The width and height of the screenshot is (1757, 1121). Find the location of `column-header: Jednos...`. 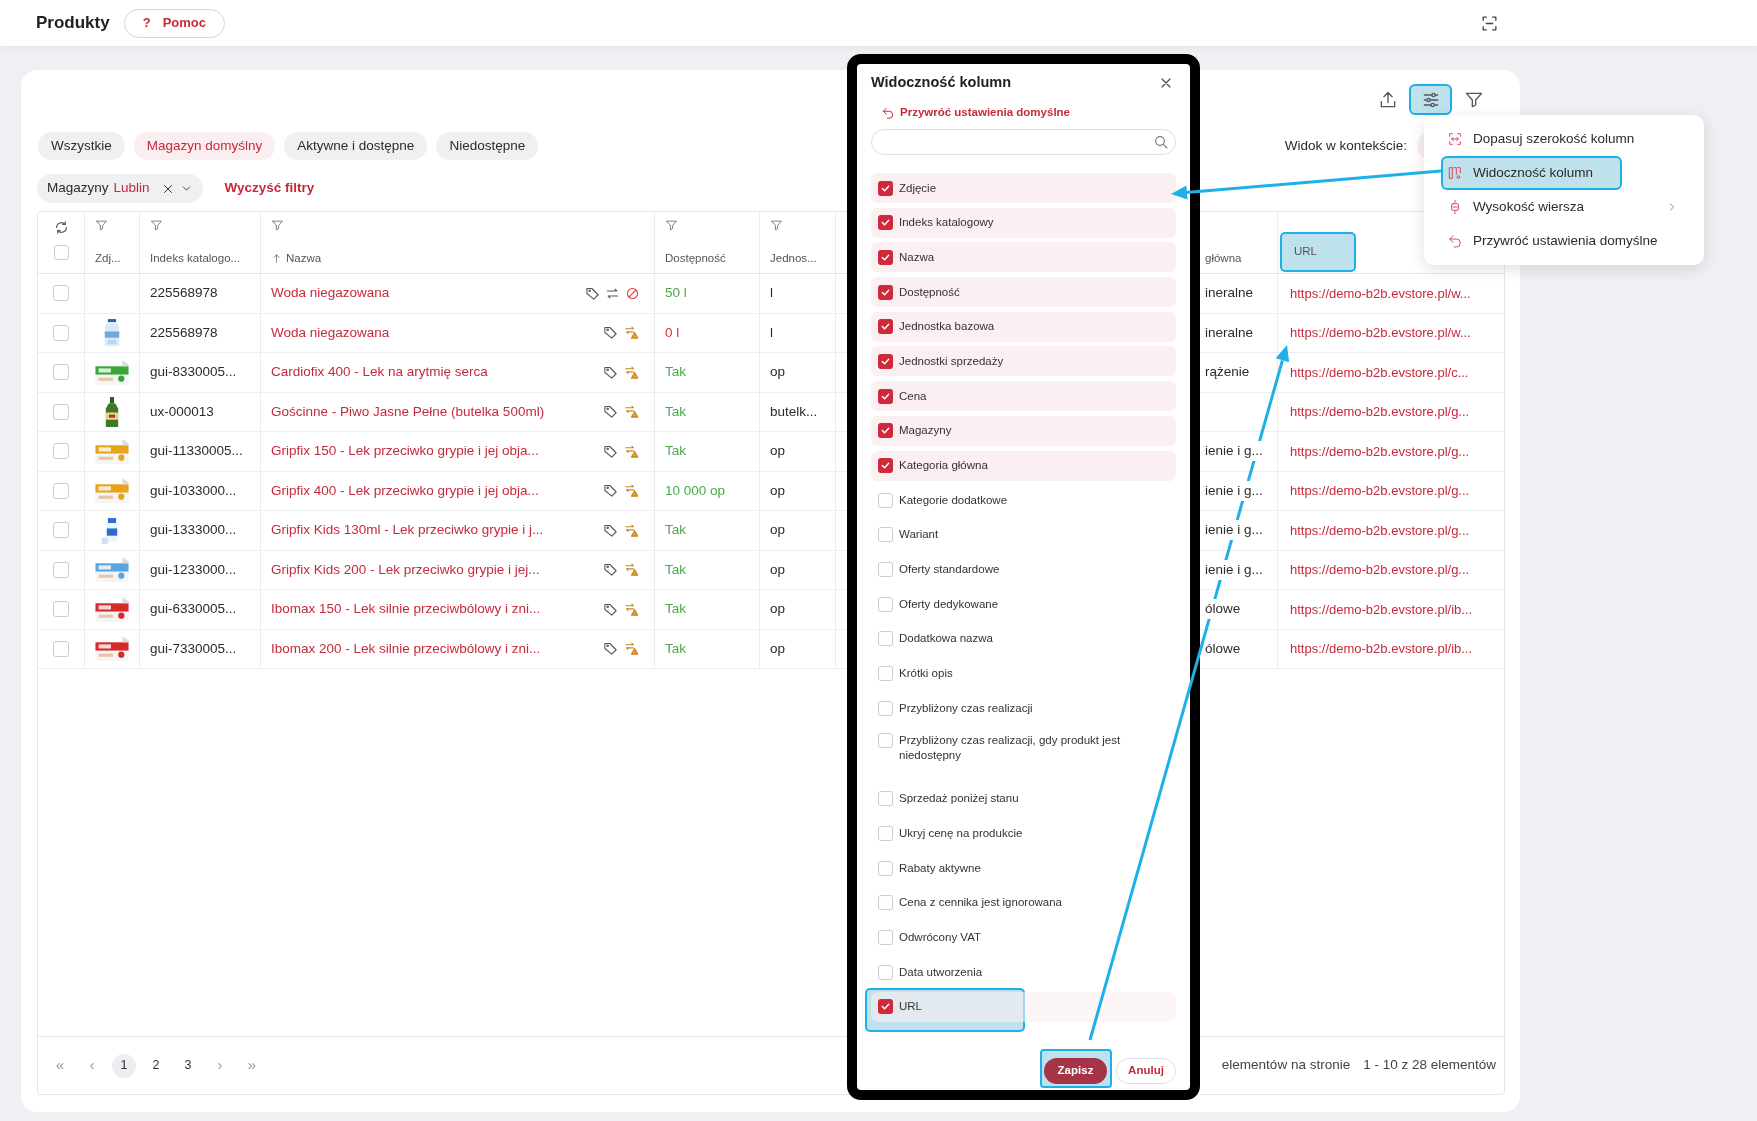

column-header: Jednos... is located at coordinates (793, 258).